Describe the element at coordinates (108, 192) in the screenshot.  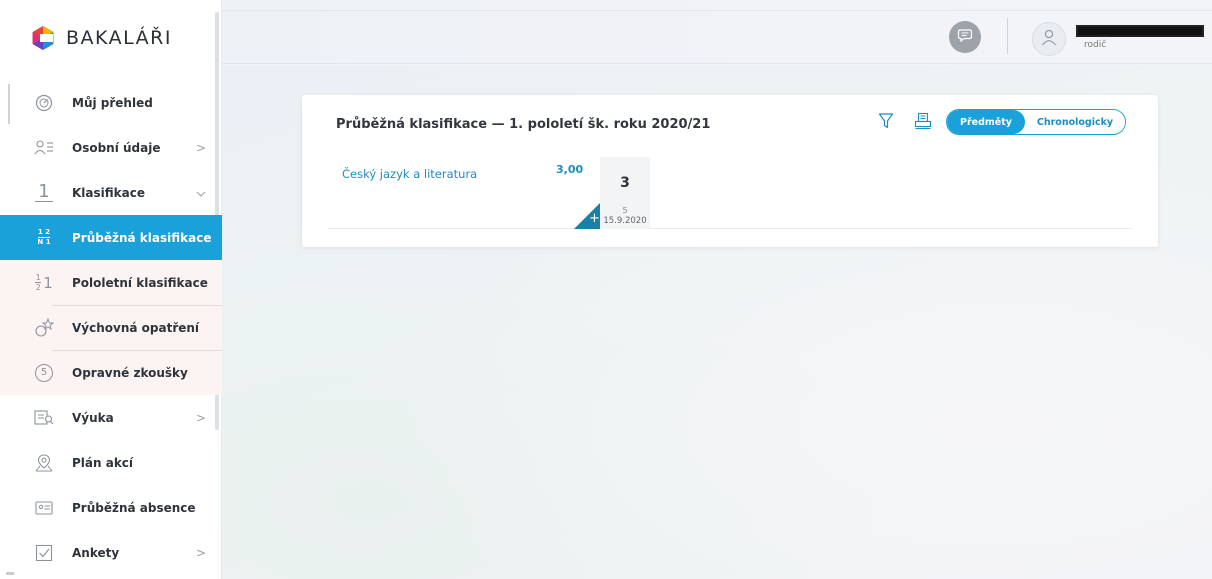
I see `sidebar-item-label: Klasifikace` at that location.